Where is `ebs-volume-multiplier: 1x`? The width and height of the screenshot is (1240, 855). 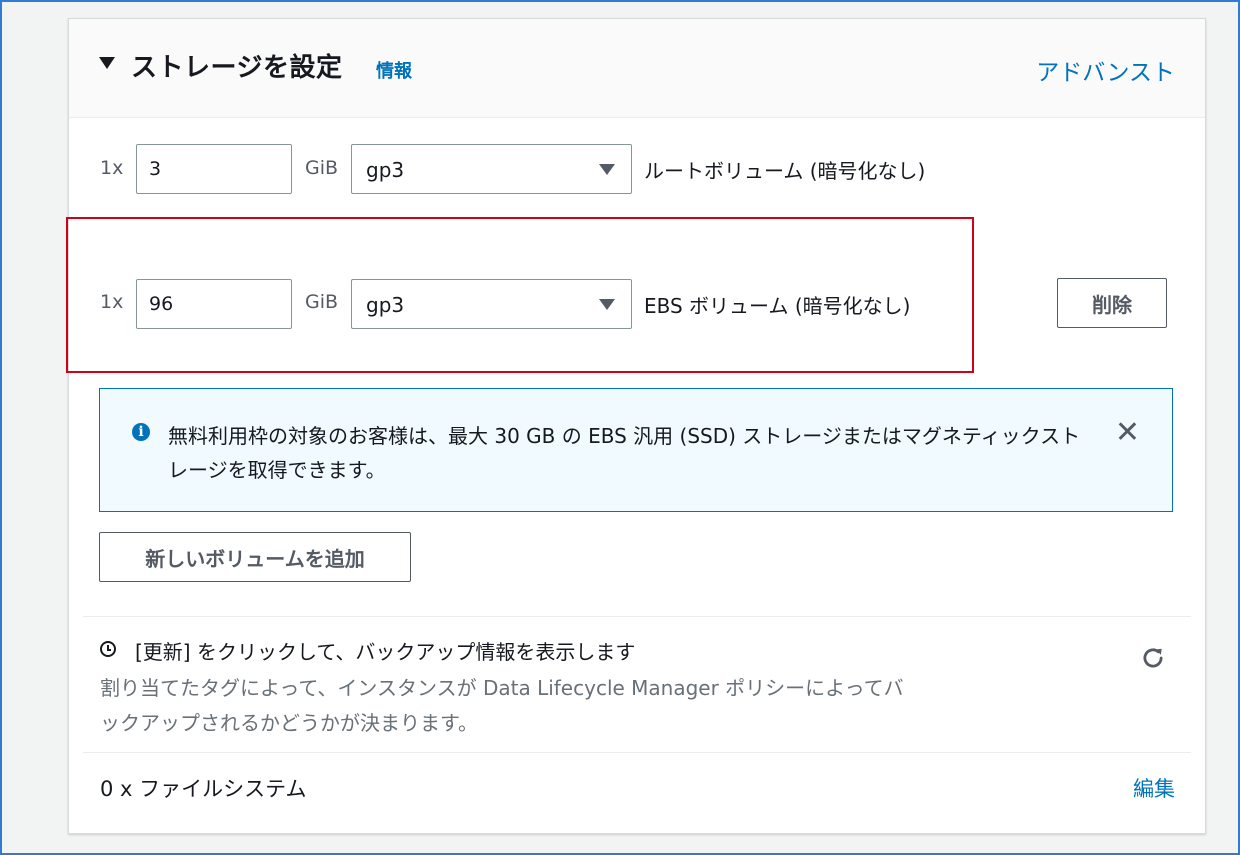 ebs-volume-multiplier: 1x is located at coordinates (112, 302).